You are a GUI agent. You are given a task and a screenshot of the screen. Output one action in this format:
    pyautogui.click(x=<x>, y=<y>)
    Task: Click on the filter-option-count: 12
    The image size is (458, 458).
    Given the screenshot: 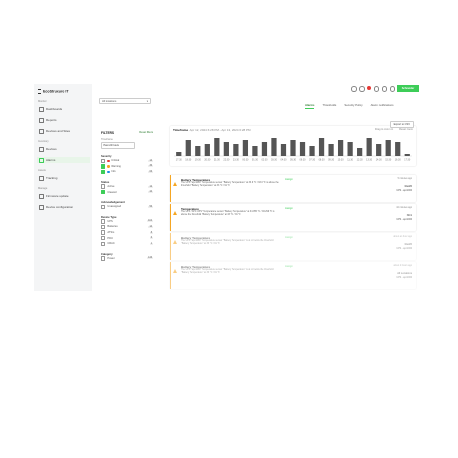 What is the action you would take?
    pyautogui.click(x=150, y=186)
    